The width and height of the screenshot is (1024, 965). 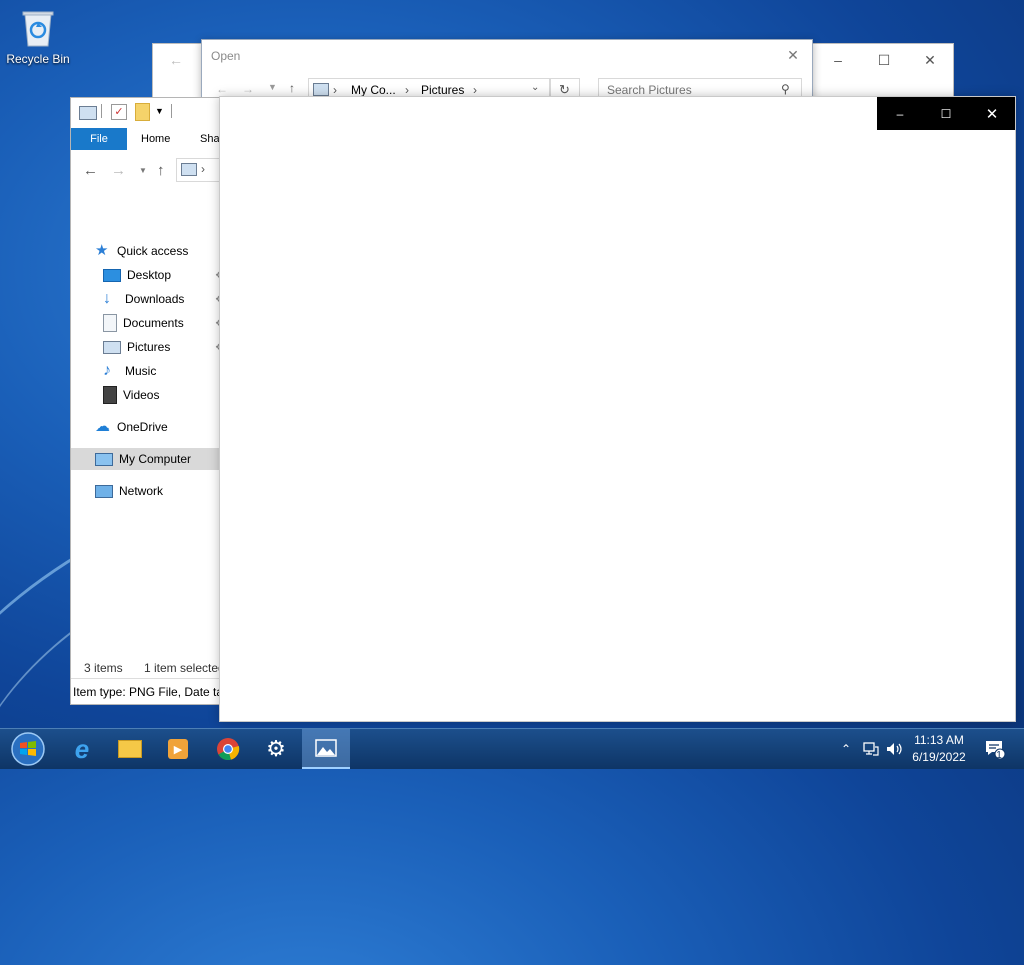 I want to click on chevron-up-icon: ⌃, so click(x=846, y=749).